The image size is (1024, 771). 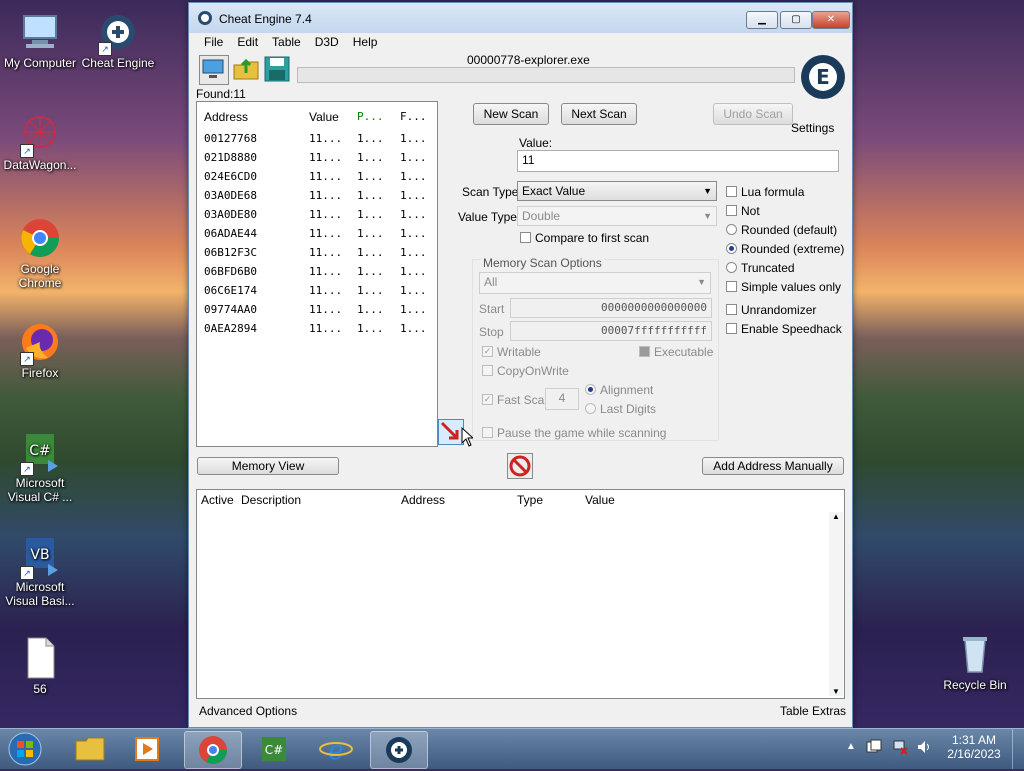 I want to click on stop-scan-button, so click(x=520, y=466).